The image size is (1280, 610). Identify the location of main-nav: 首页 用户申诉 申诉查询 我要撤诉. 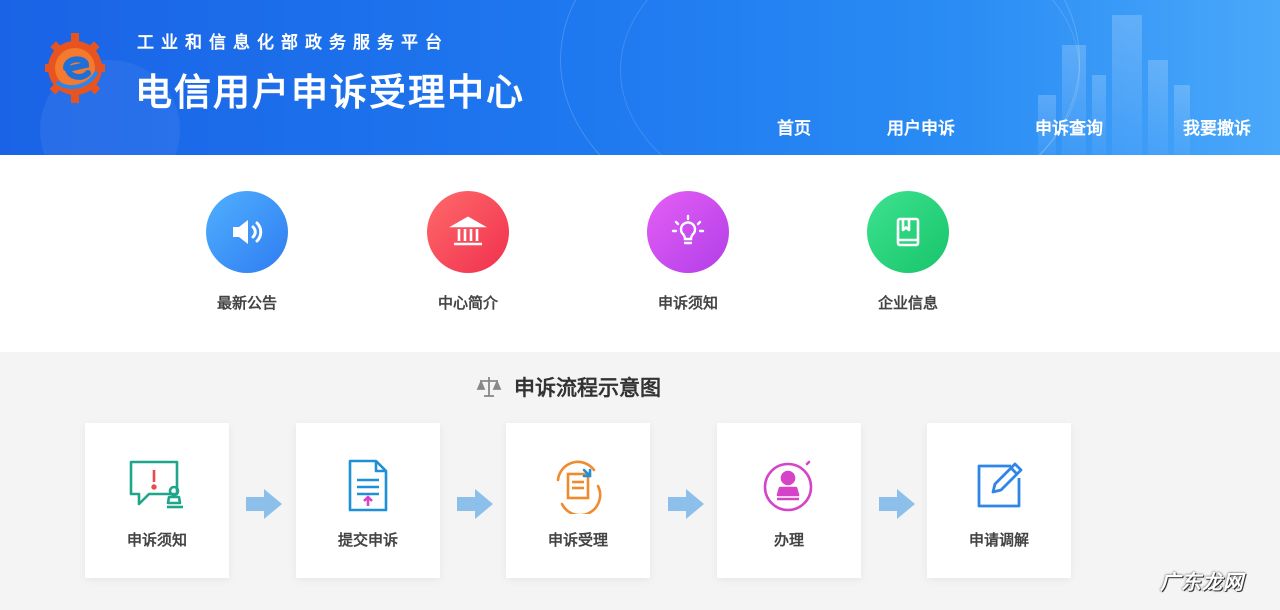
(640, 127).